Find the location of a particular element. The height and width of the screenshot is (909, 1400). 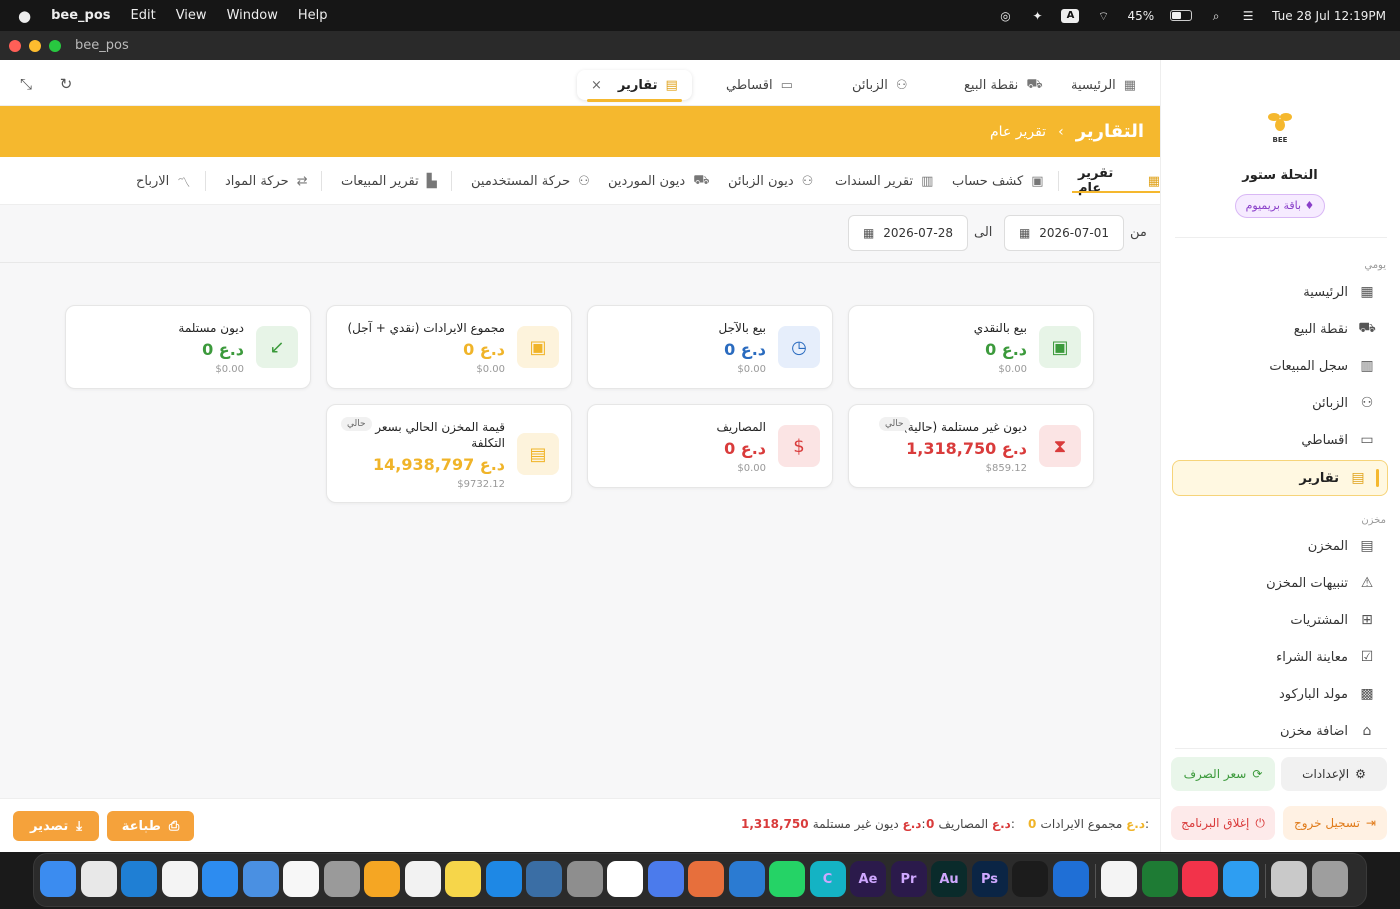

dock-launchpad-icon is located at coordinates (98, 879).